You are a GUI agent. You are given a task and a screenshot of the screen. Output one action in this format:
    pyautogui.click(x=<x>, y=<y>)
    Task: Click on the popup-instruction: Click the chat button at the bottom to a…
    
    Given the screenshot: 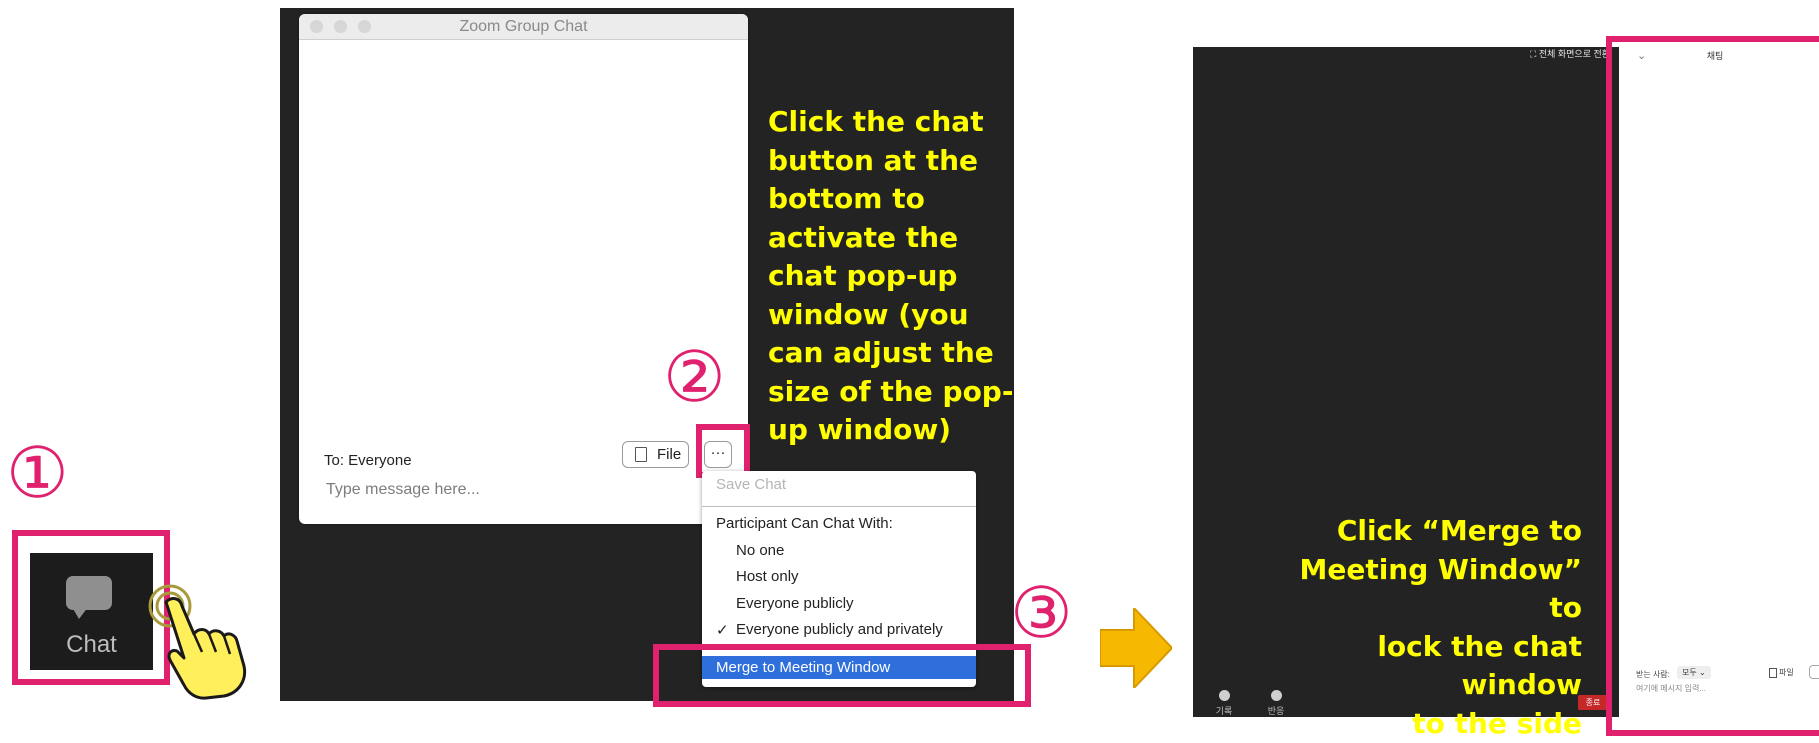 What is the action you would take?
    pyautogui.click(x=891, y=275)
    